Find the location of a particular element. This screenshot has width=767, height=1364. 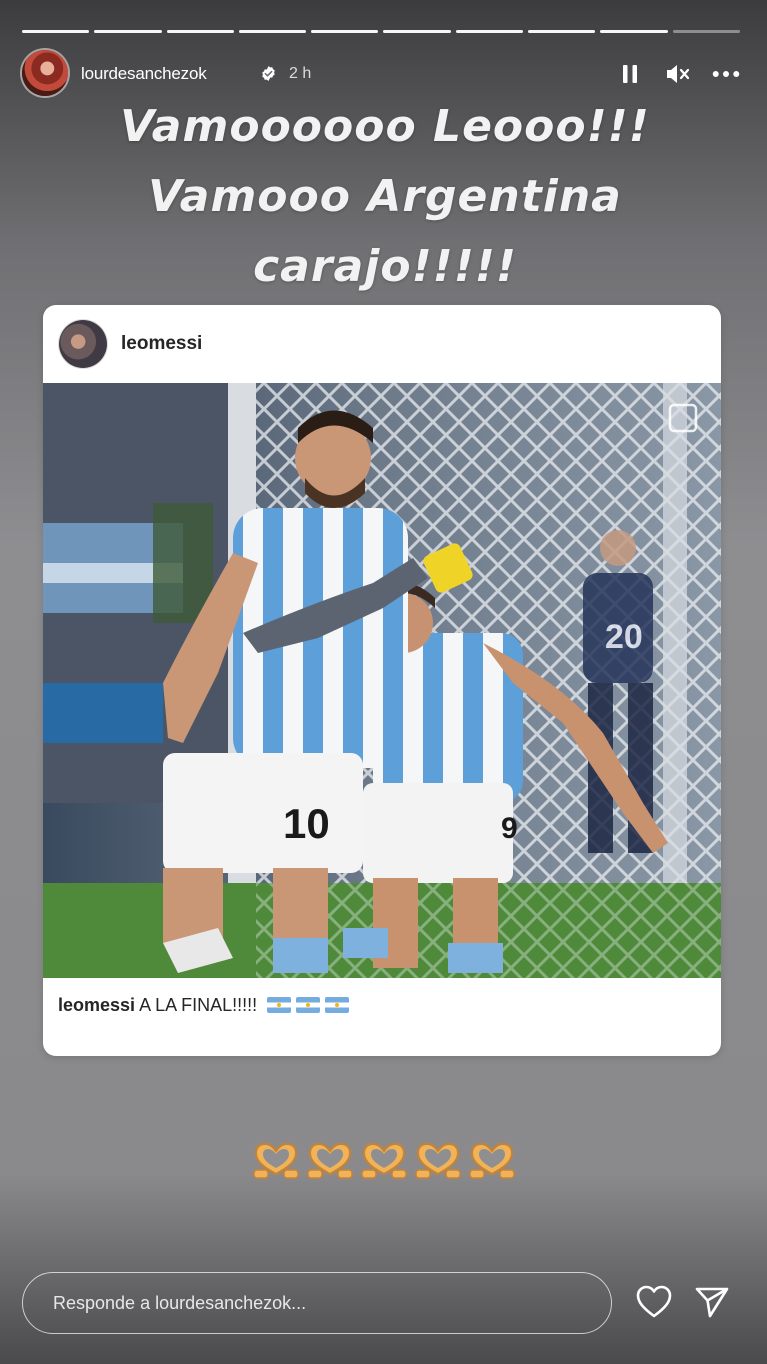

story-text-line: Vamooo Argentina is located at coordinates (385, 196).